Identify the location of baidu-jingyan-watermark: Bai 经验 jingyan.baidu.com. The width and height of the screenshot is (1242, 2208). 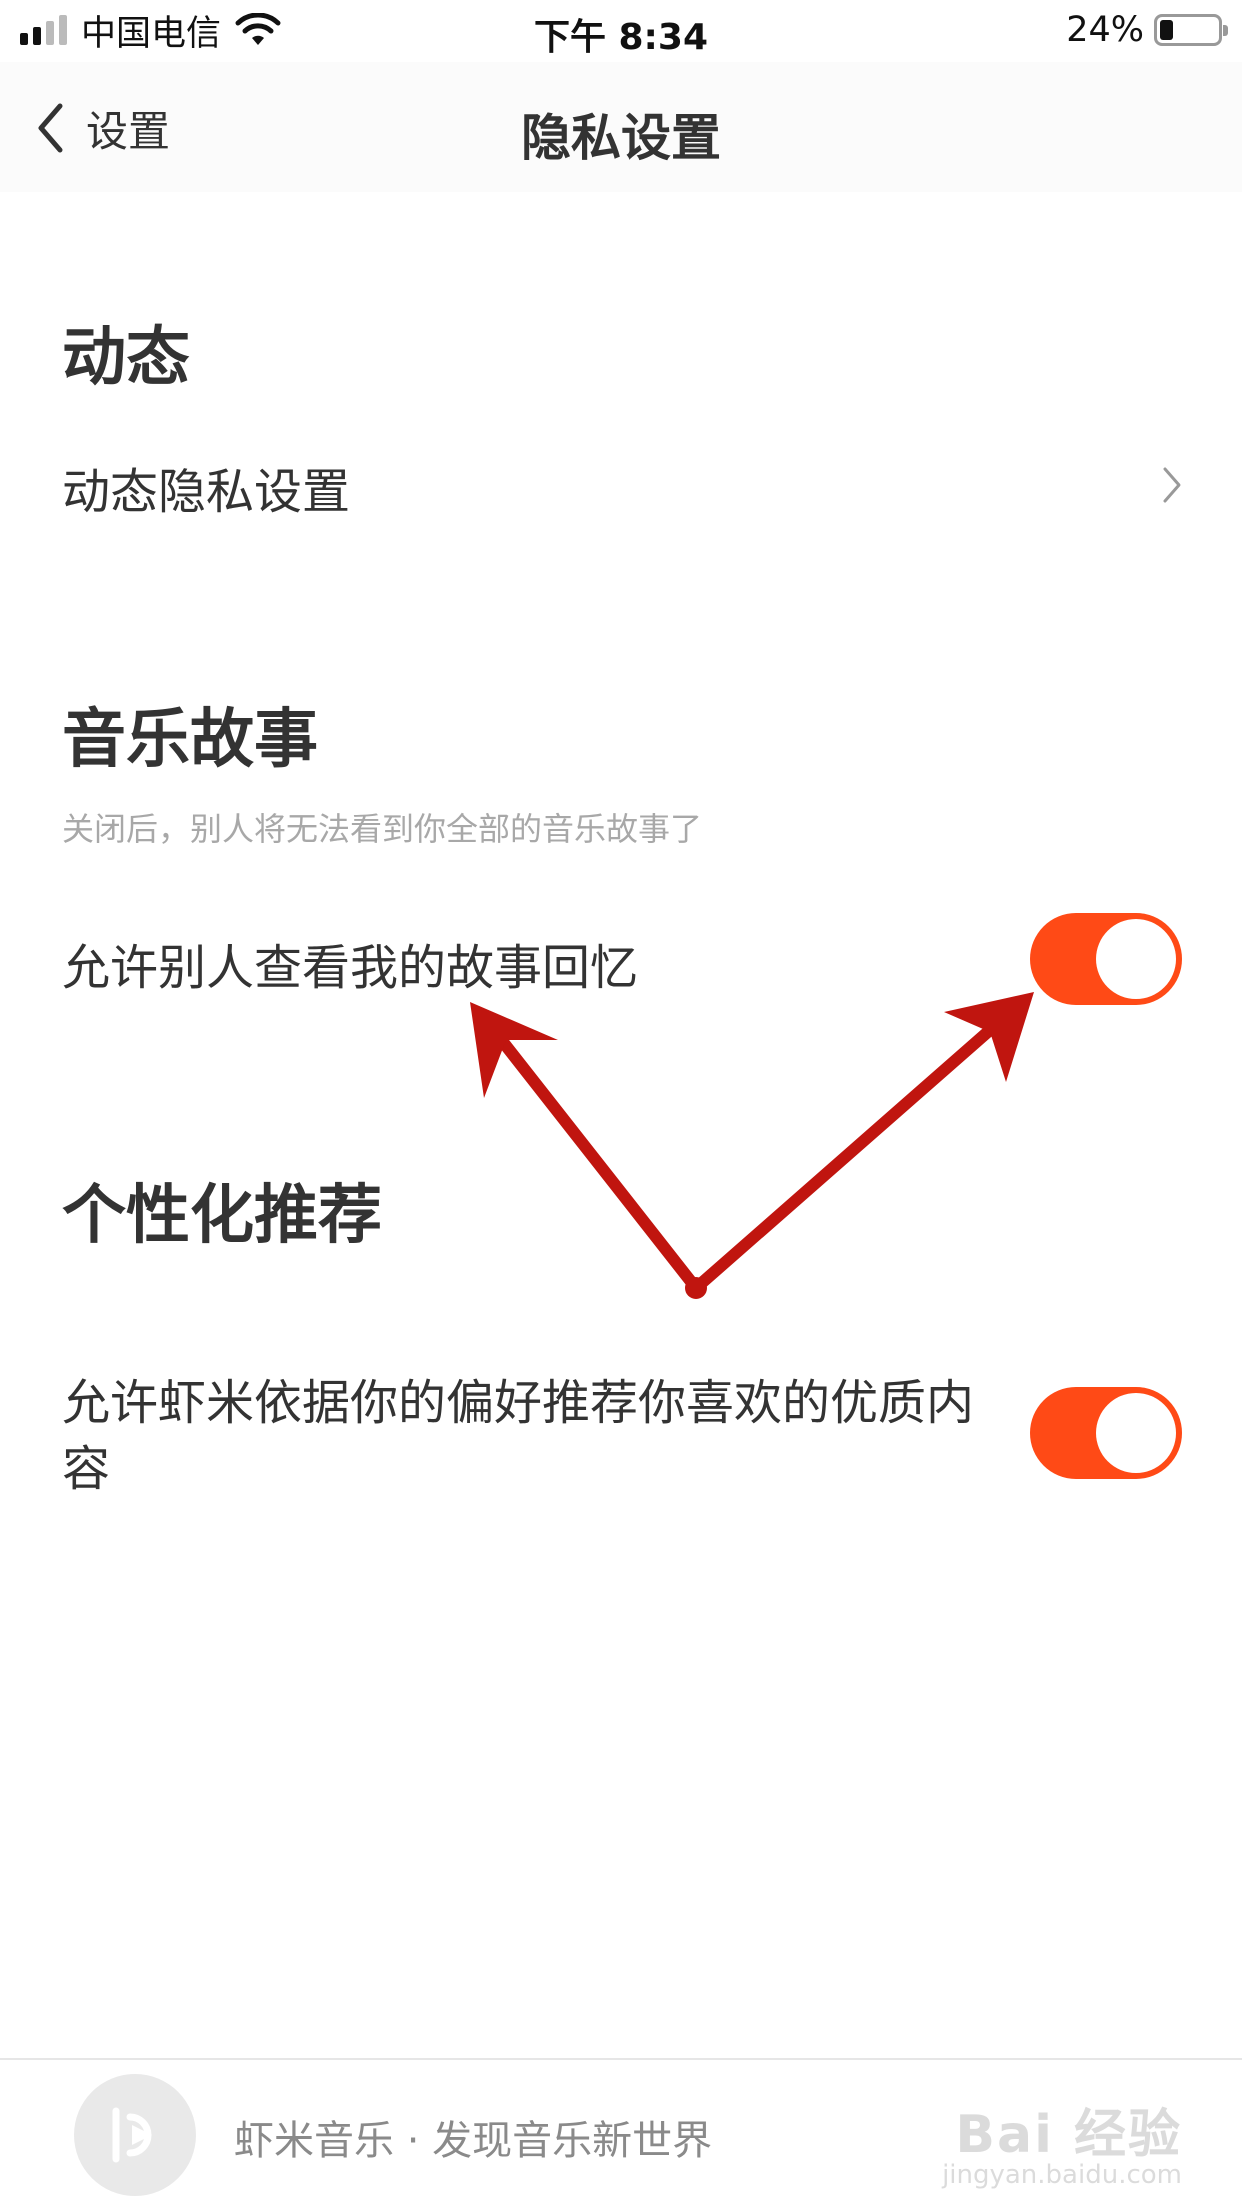
(1057, 2137).